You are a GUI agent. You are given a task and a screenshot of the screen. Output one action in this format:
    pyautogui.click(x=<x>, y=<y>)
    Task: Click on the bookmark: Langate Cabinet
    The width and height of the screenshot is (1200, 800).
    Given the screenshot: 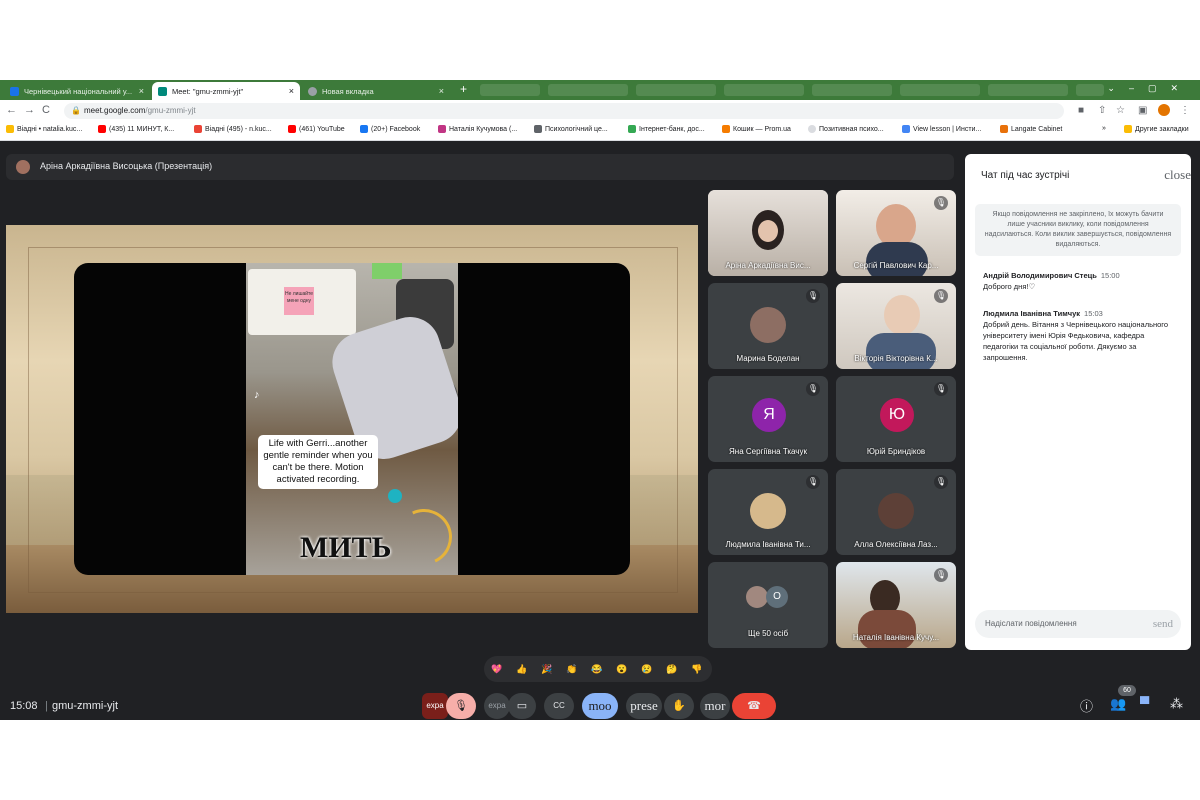 What is the action you would take?
    pyautogui.click(x=1031, y=129)
    